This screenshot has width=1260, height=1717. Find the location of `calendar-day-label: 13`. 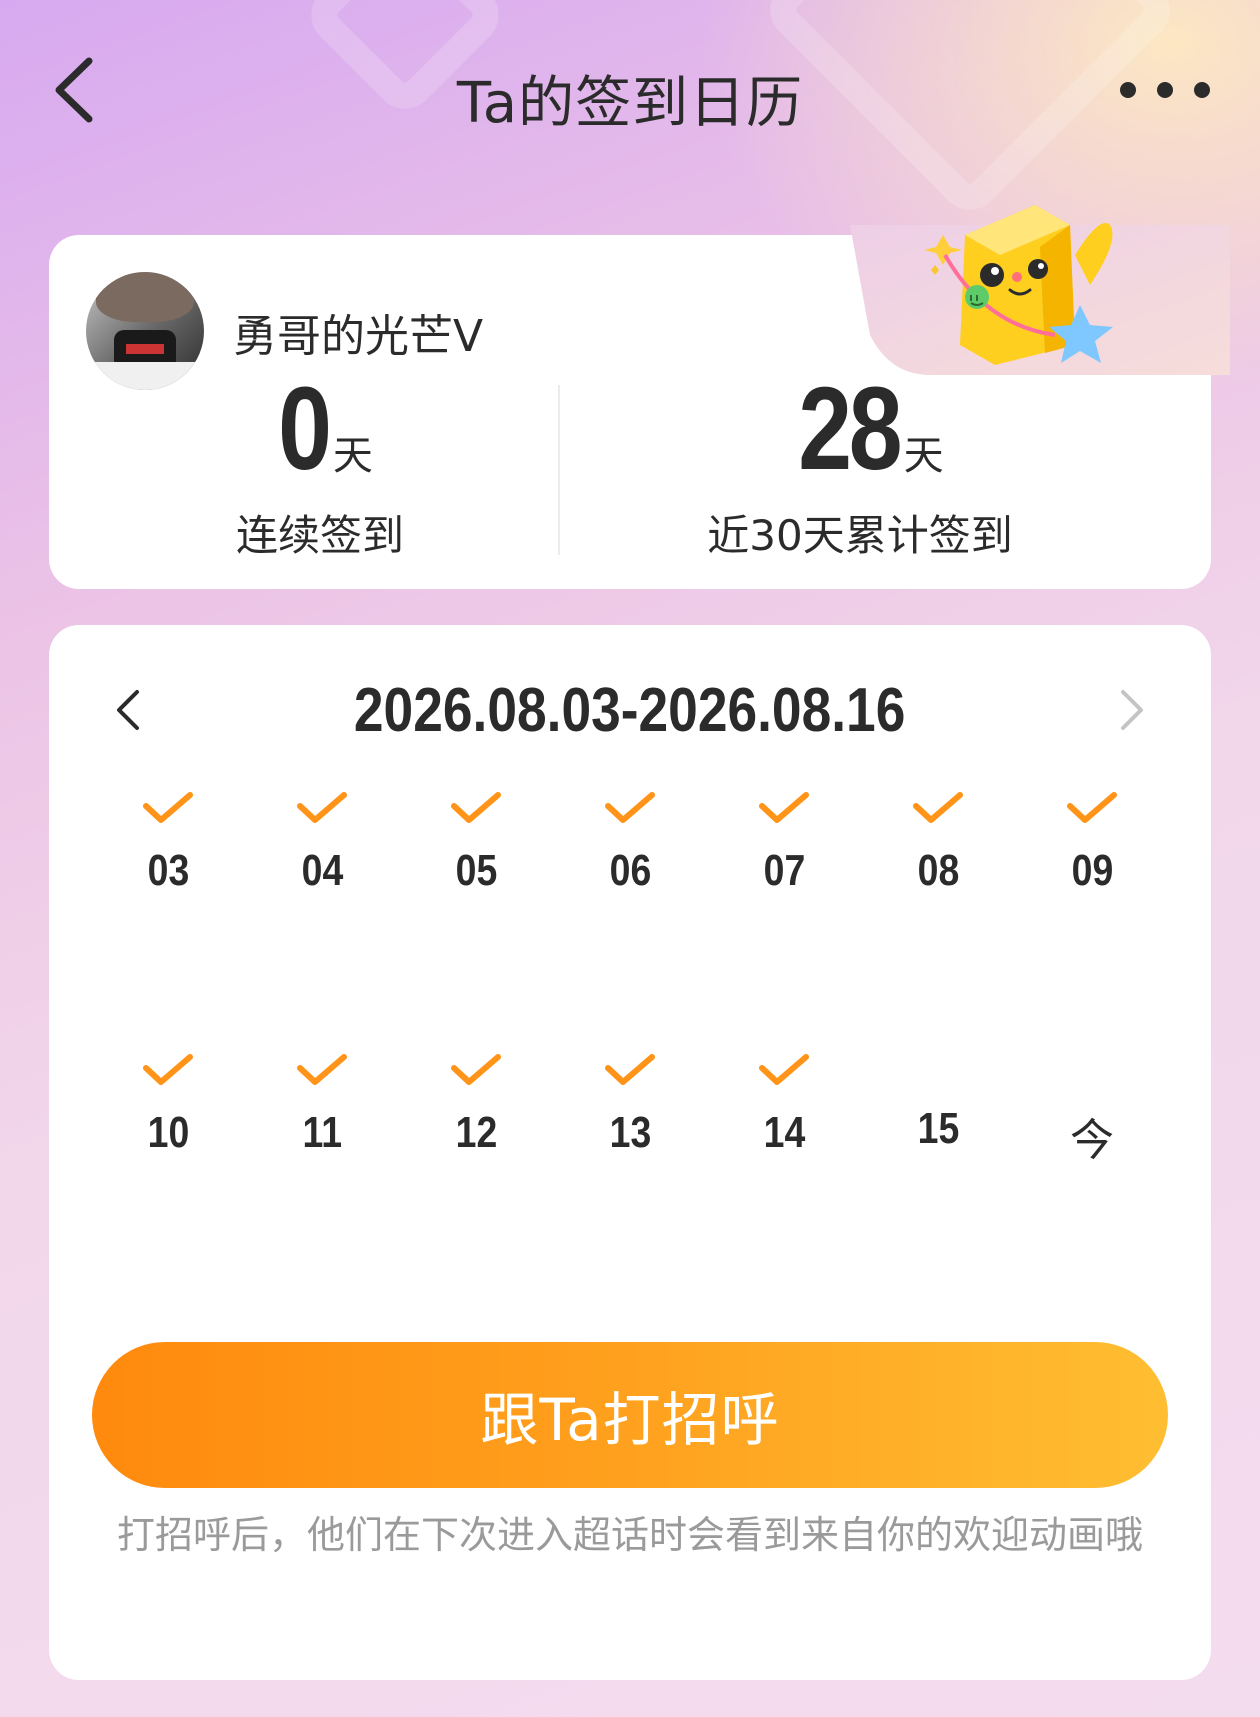

calendar-day-label: 13 is located at coordinates (630, 1132).